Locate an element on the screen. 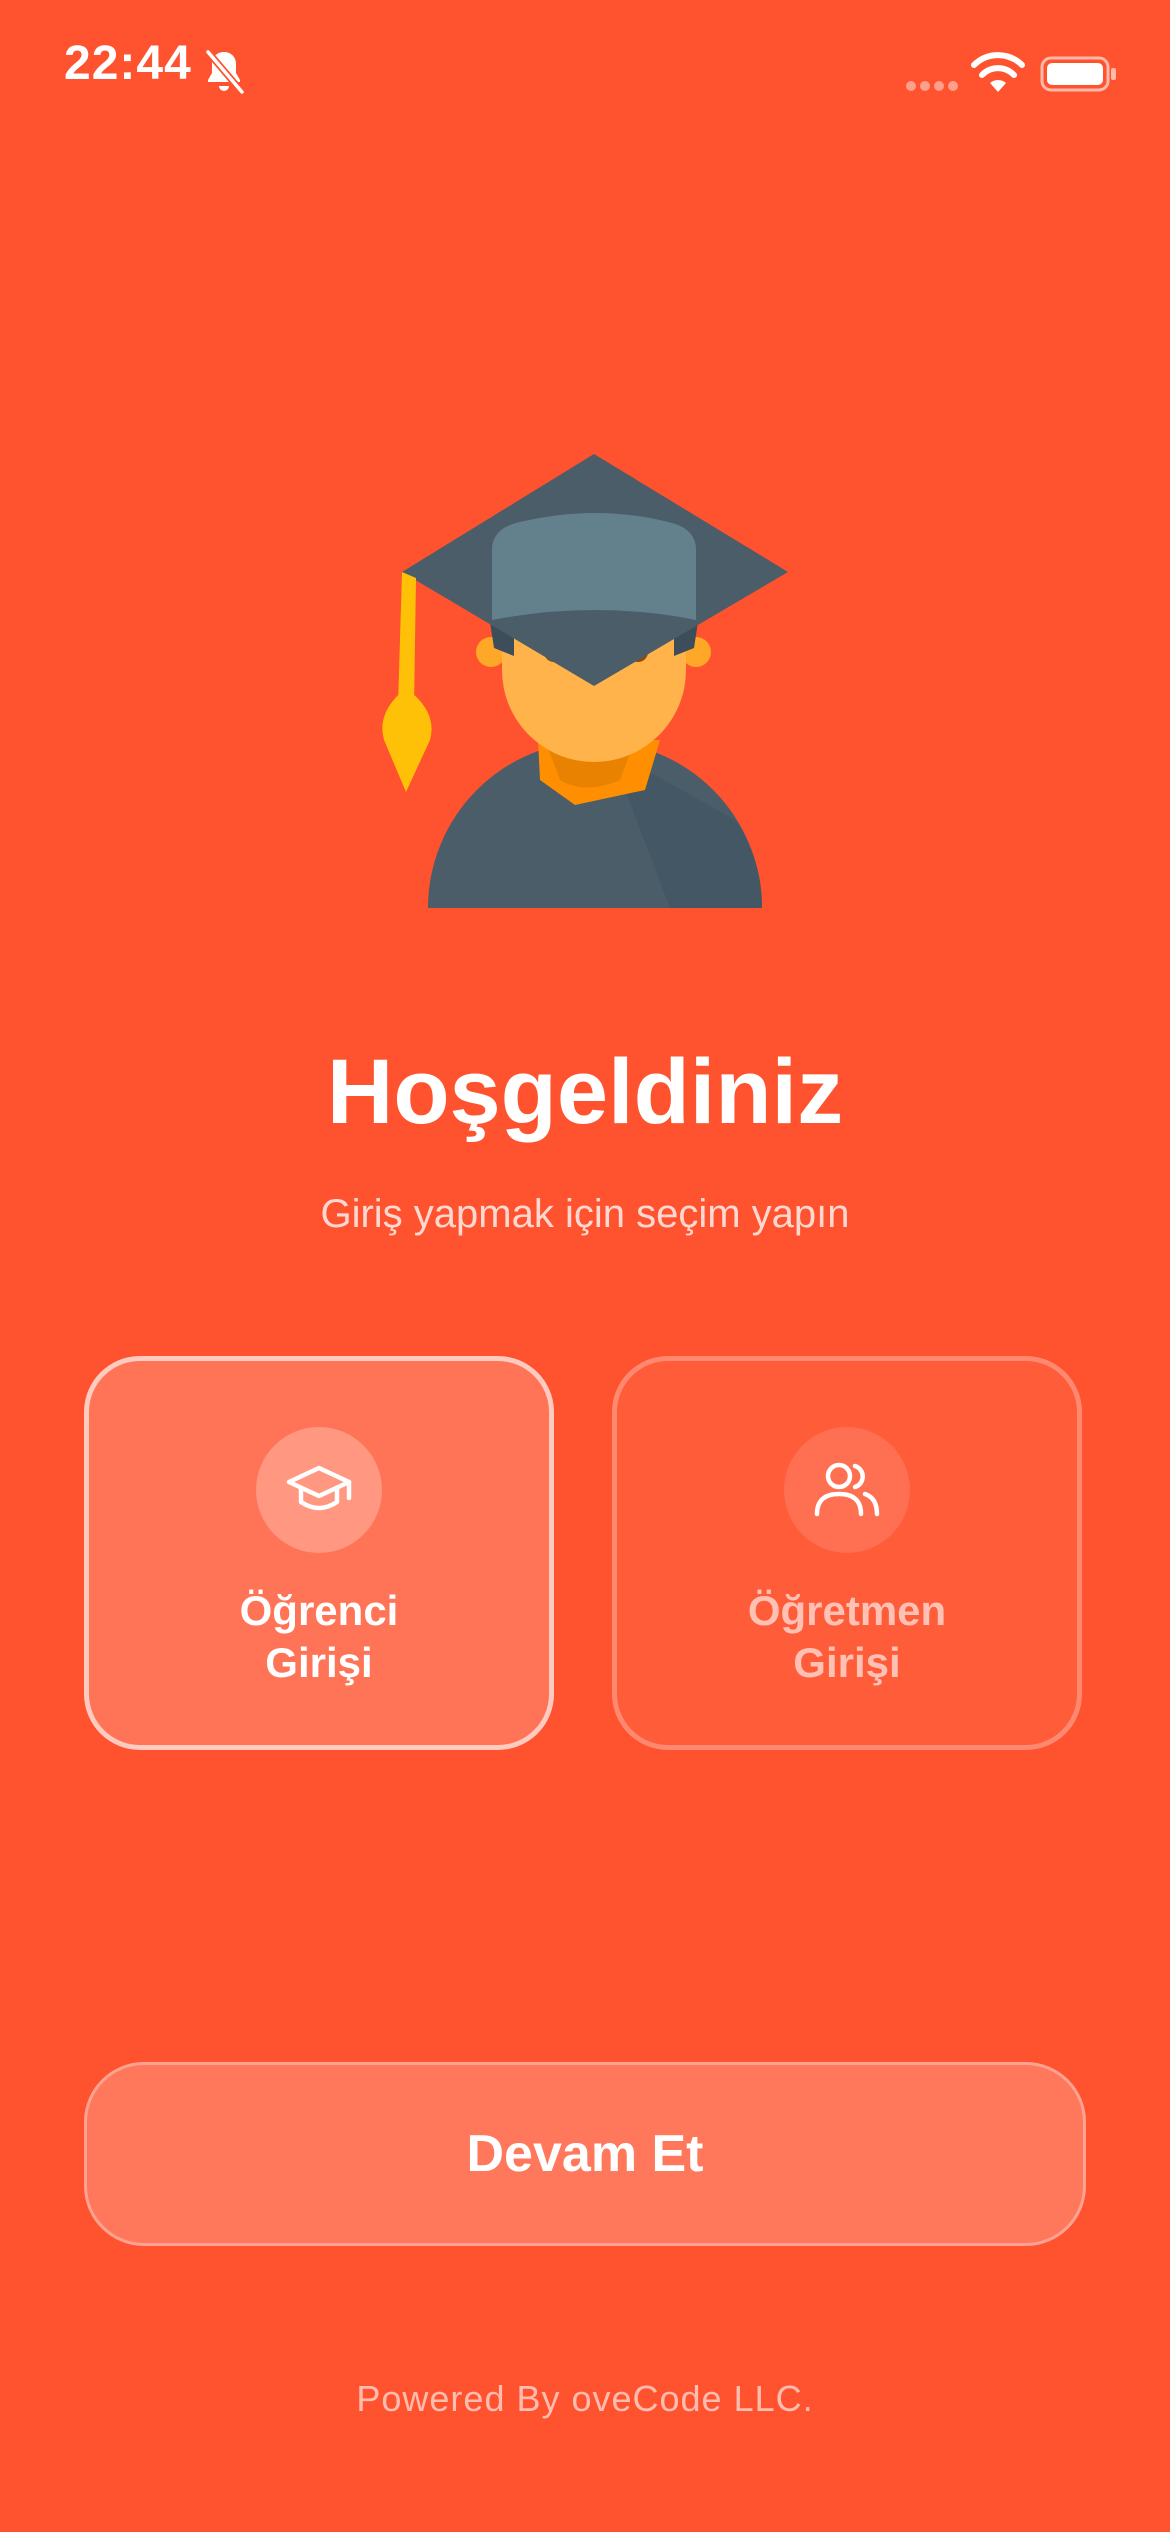 The height and width of the screenshot is (2532, 1170). student-label-line2: Girişi is located at coordinates (319, 1662).